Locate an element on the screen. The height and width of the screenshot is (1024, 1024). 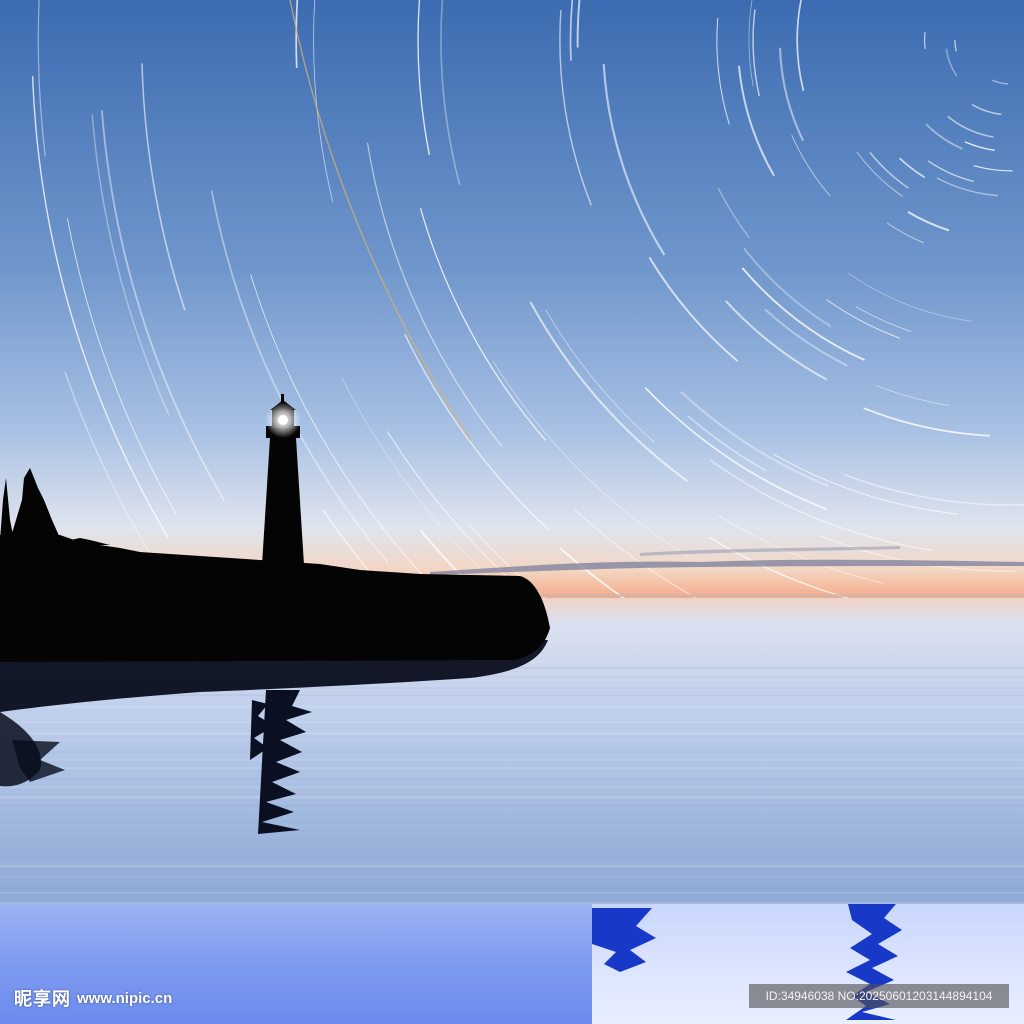
lighthouse is located at coordinates (283, 479).